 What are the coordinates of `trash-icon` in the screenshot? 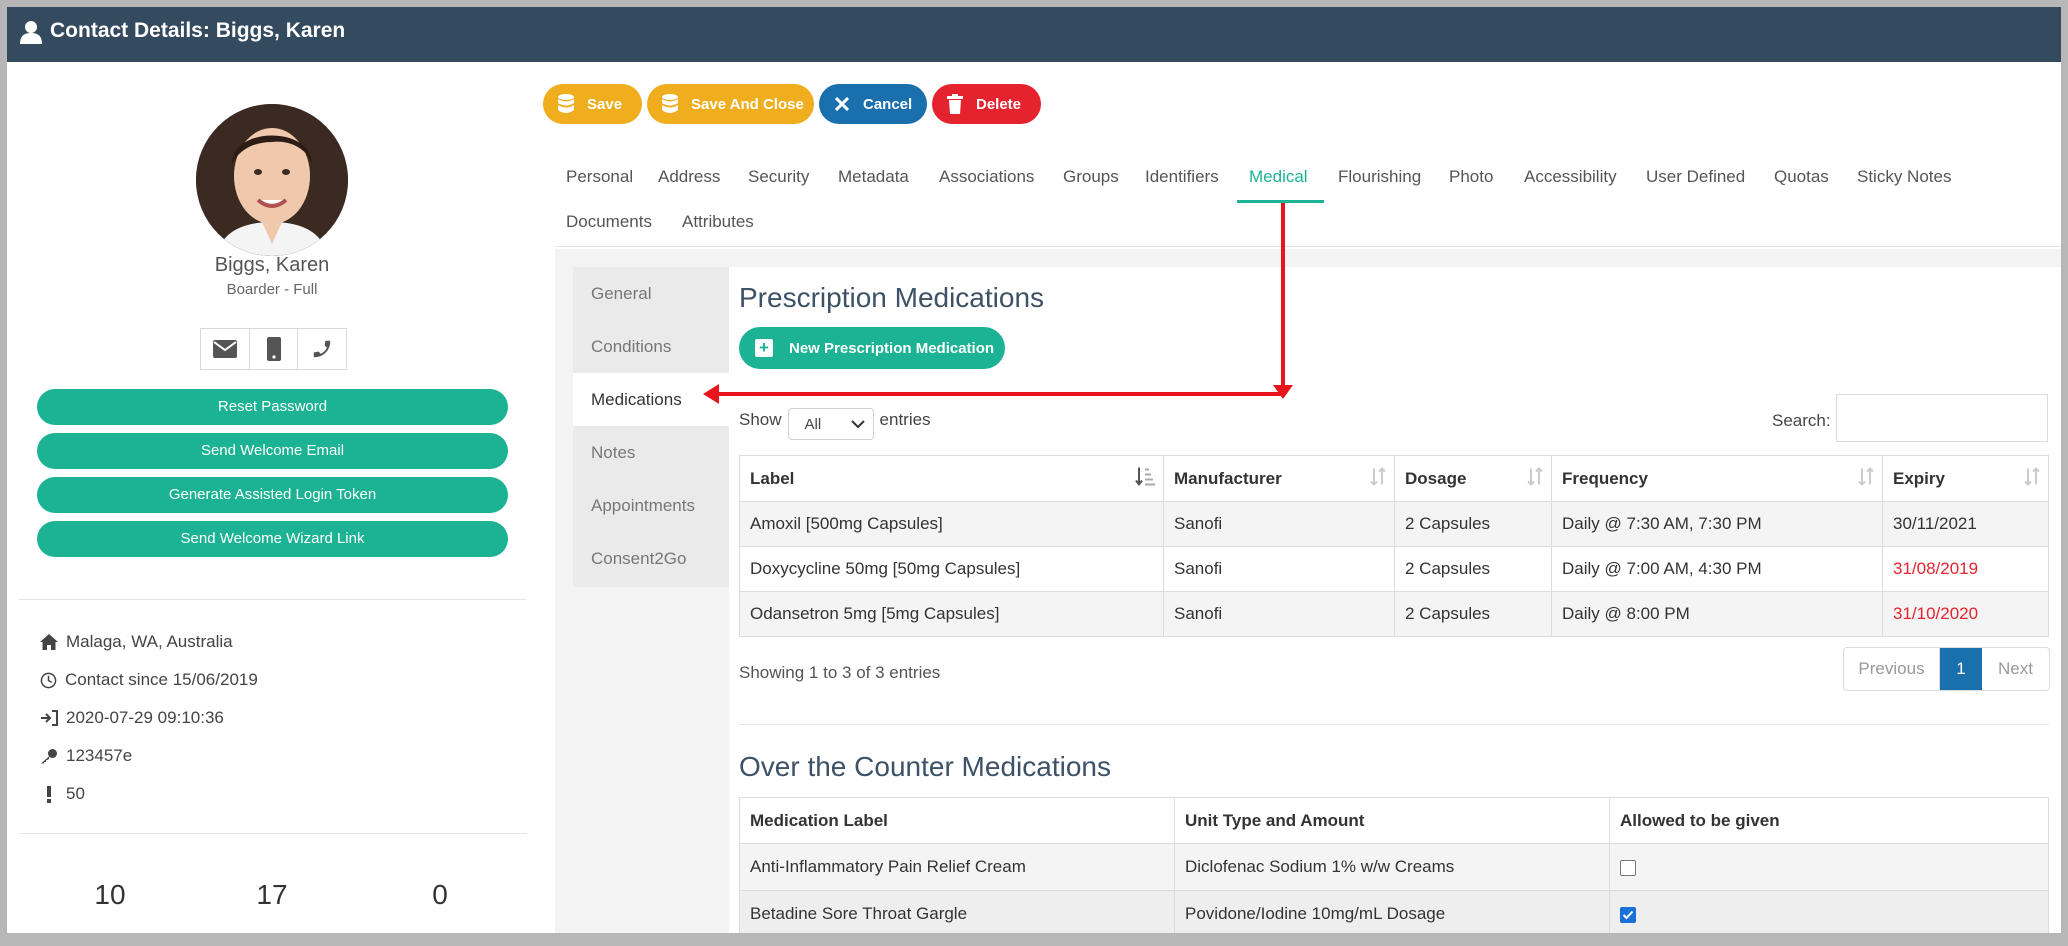 It's located at (955, 104).